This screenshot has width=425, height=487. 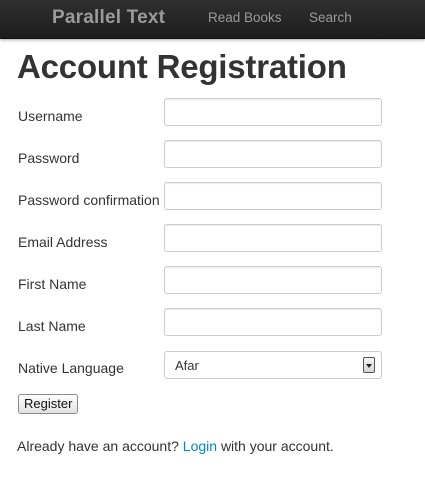 I want to click on last-name-input, so click(x=273, y=322).